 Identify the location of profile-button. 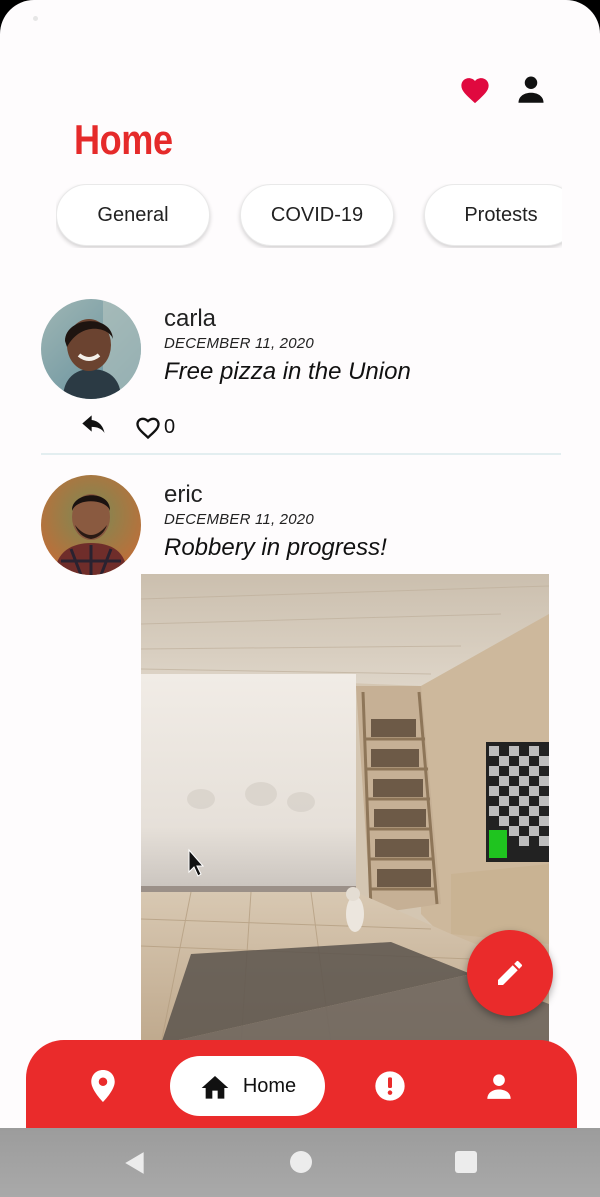
(531, 89).